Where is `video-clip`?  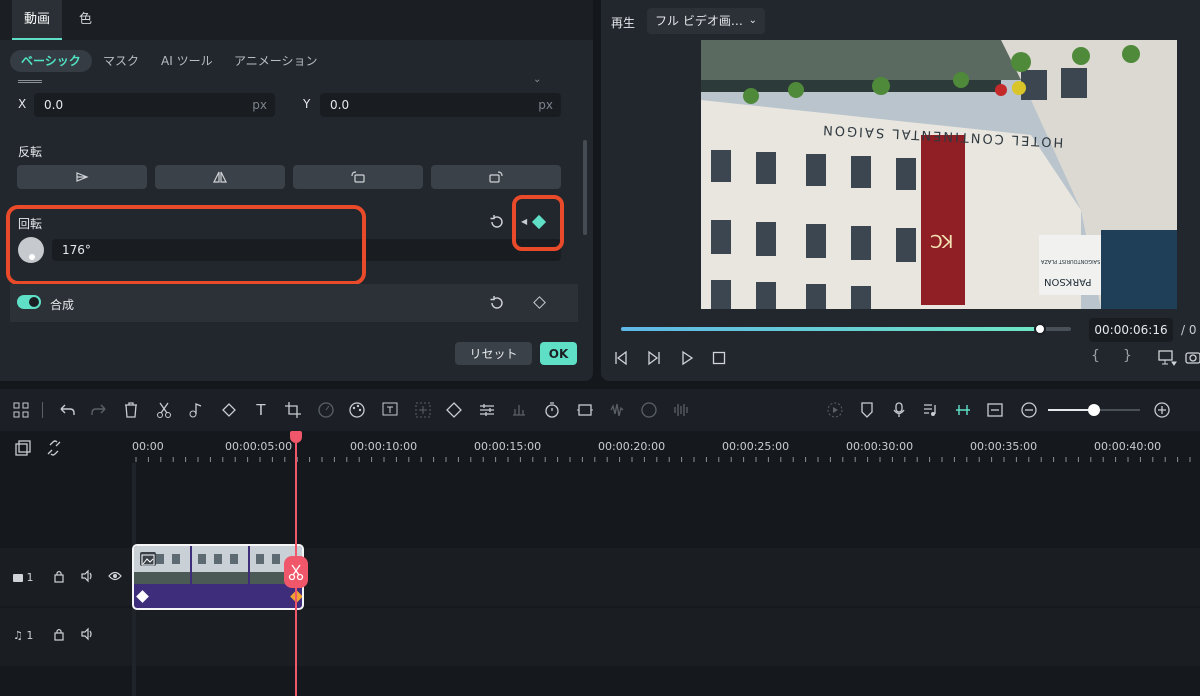
video-clip is located at coordinates (218, 577).